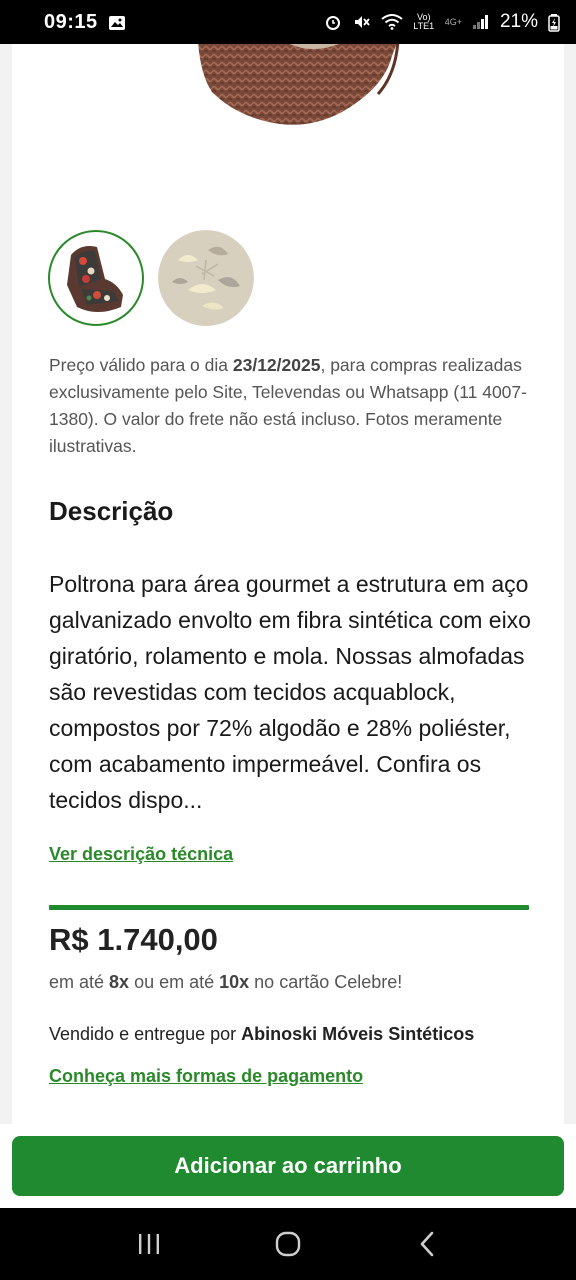 The image size is (576, 1280). Describe the element at coordinates (174, 982) in the screenshot. I see `installments-middle: ou em até` at that location.